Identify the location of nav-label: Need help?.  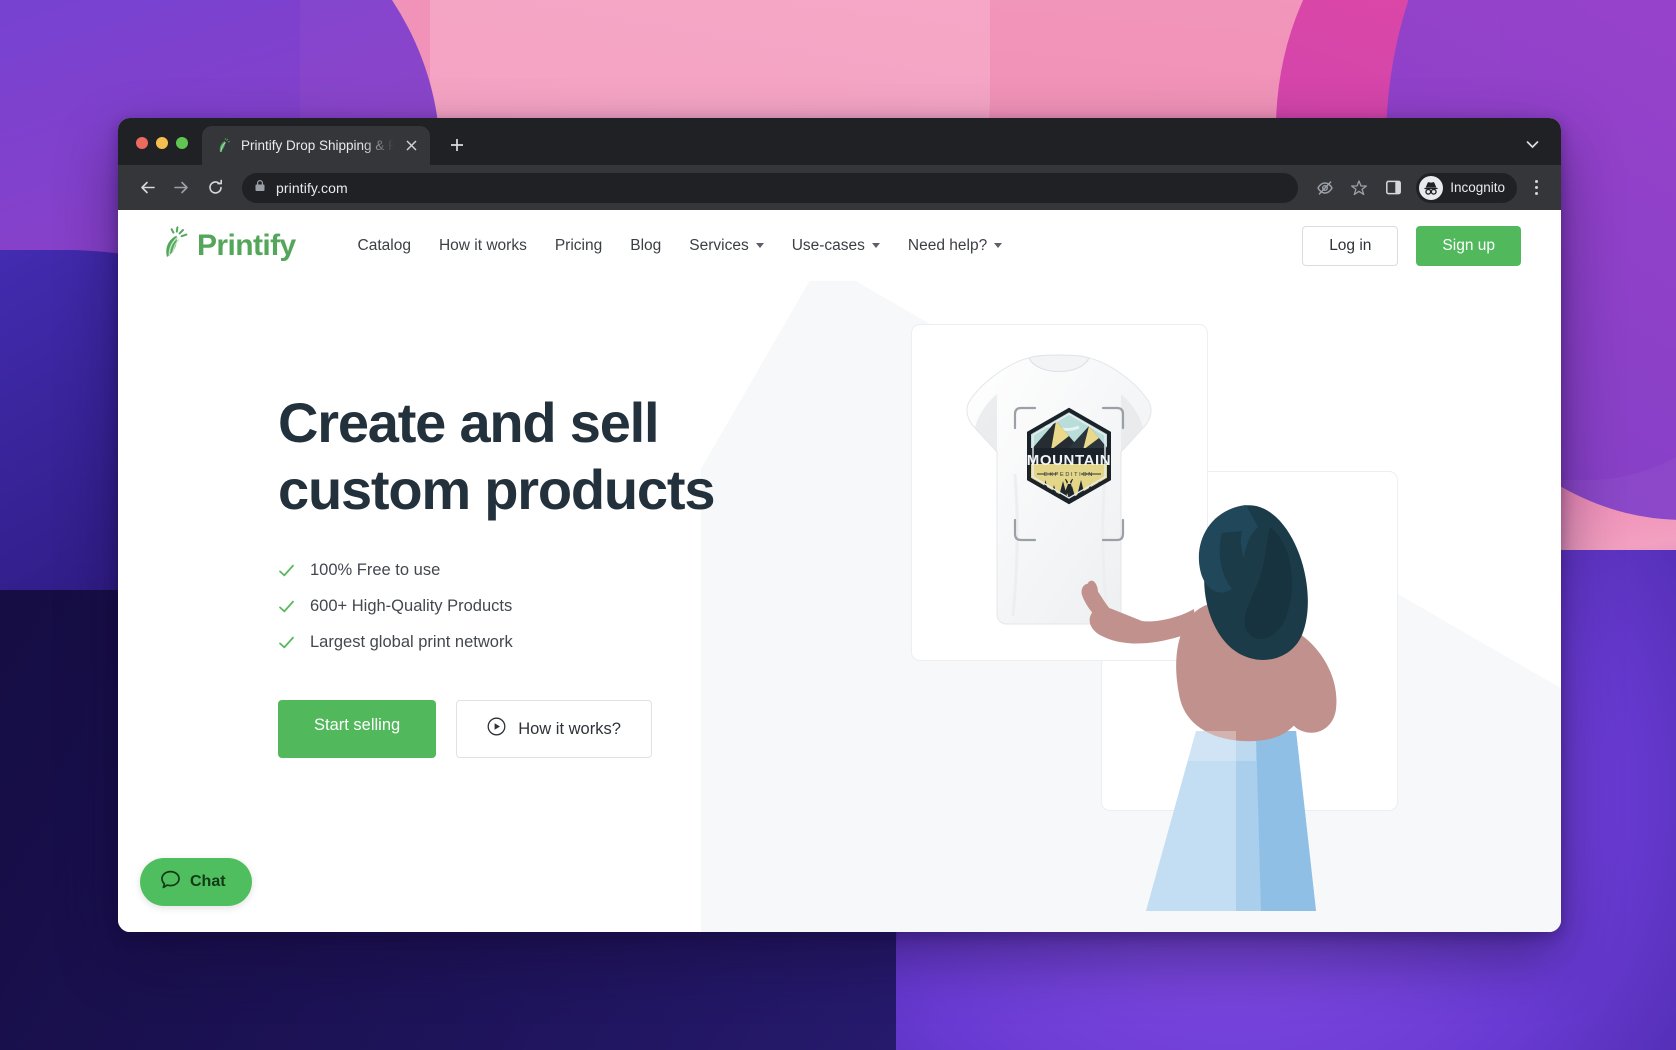
(947, 245).